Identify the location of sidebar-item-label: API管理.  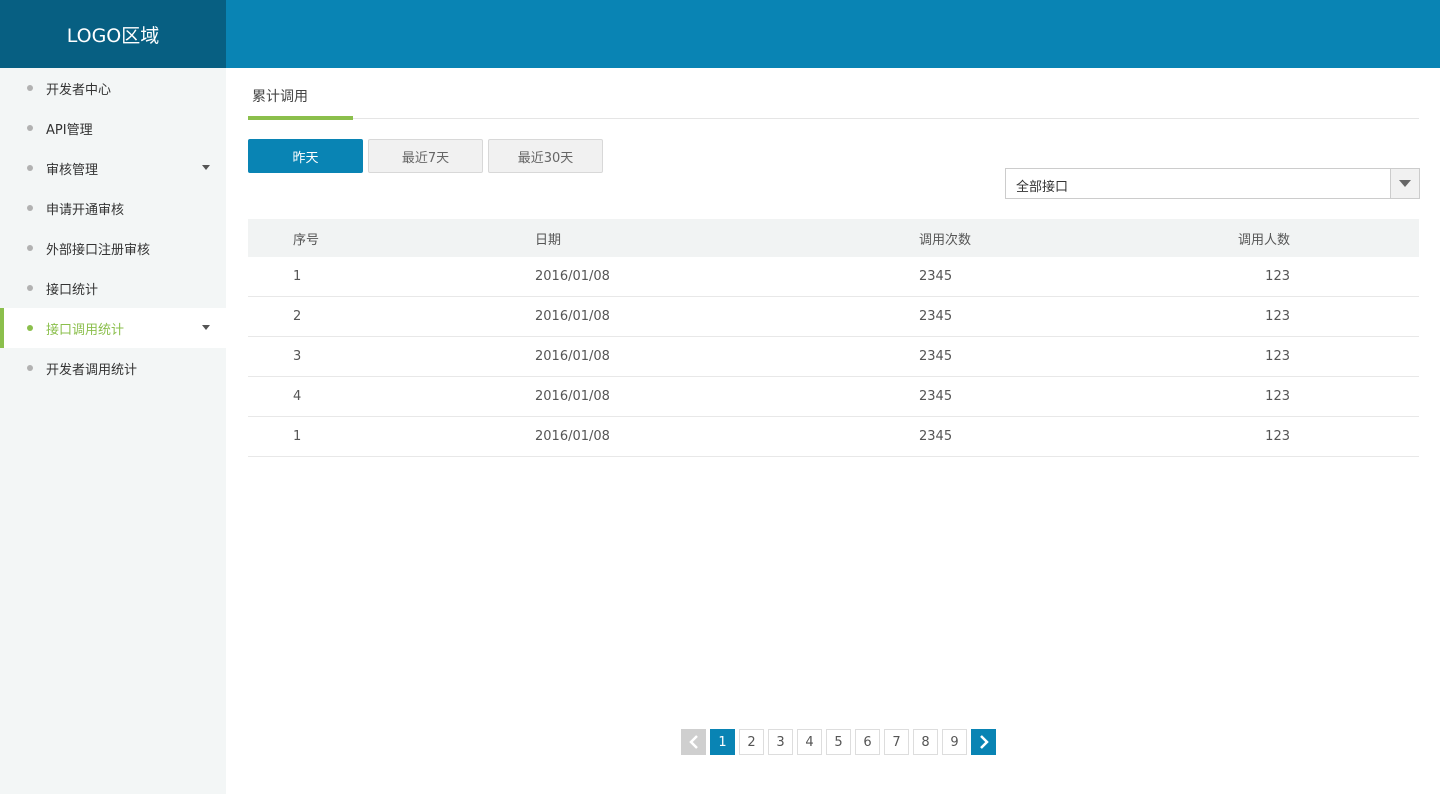
(69, 130).